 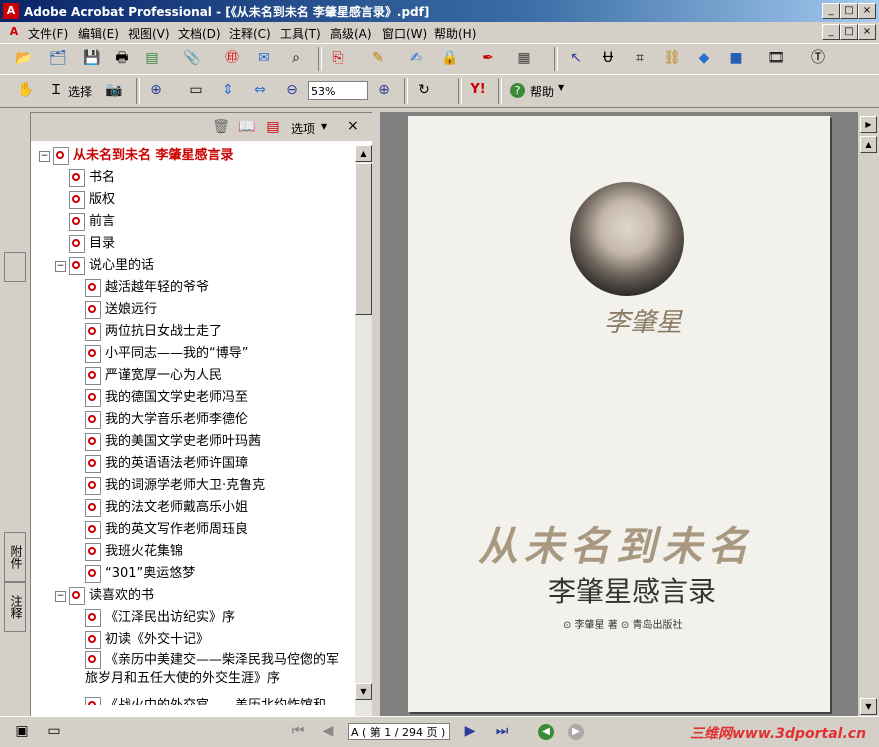 What do you see at coordinates (384, 90) in the screenshot?
I see `zoom-in-plus-icon: ⊕` at bounding box center [384, 90].